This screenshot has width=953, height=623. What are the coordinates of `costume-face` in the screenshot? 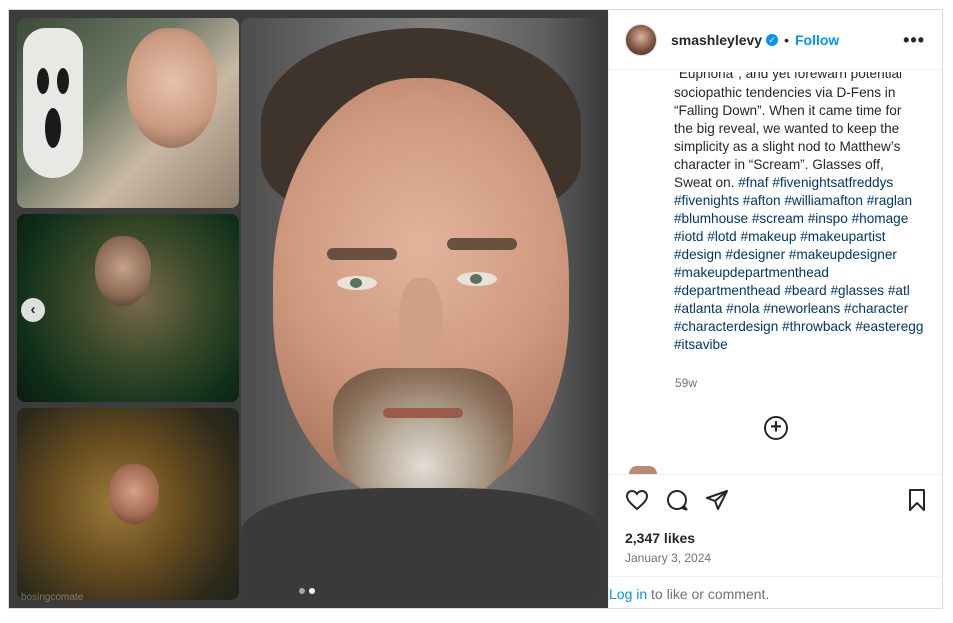 It's located at (134, 494).